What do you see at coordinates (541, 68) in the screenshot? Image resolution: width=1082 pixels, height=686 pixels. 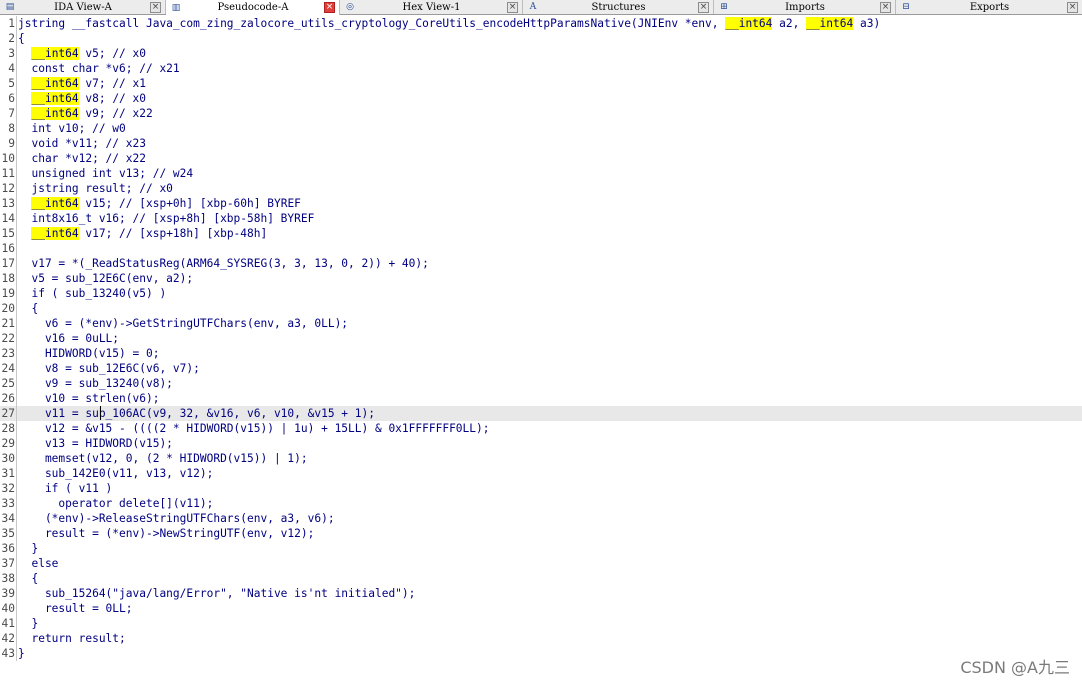 I see `code-line: 4 const char *v6; // x21` at bounding box center [541, 68].